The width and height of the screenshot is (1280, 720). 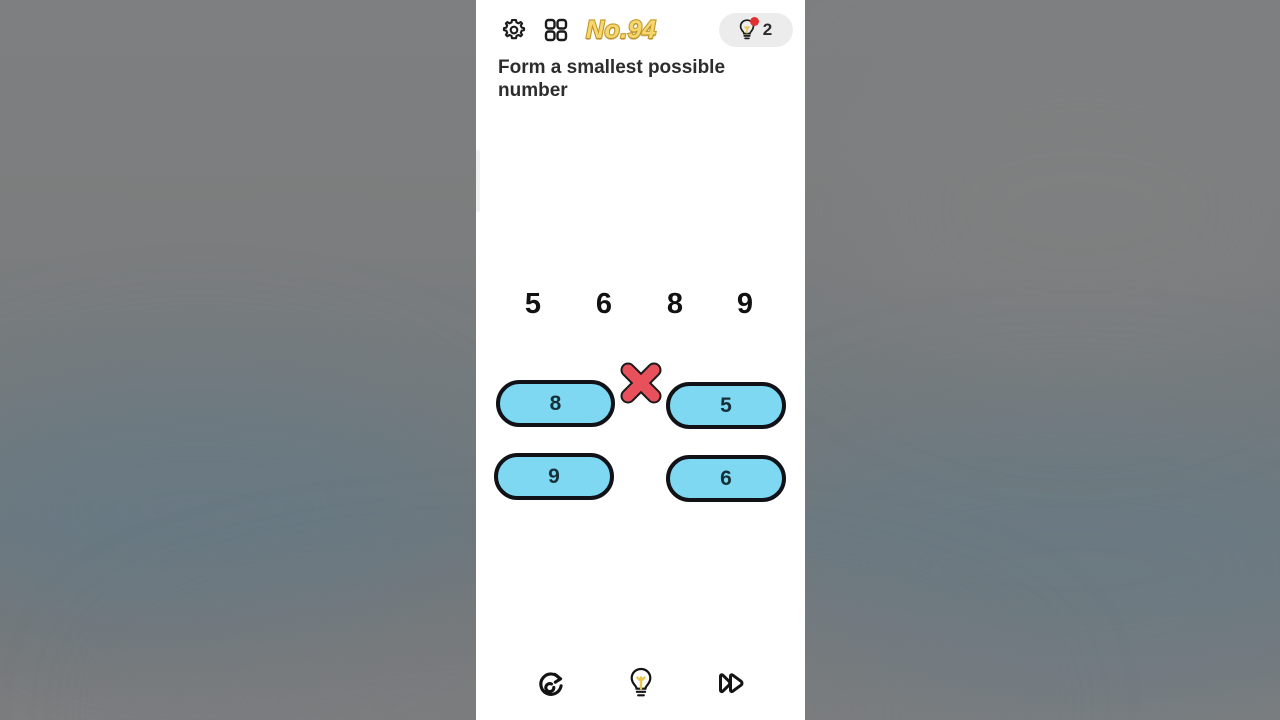 I want to click on restart-icon, so click(x=550, y=684).